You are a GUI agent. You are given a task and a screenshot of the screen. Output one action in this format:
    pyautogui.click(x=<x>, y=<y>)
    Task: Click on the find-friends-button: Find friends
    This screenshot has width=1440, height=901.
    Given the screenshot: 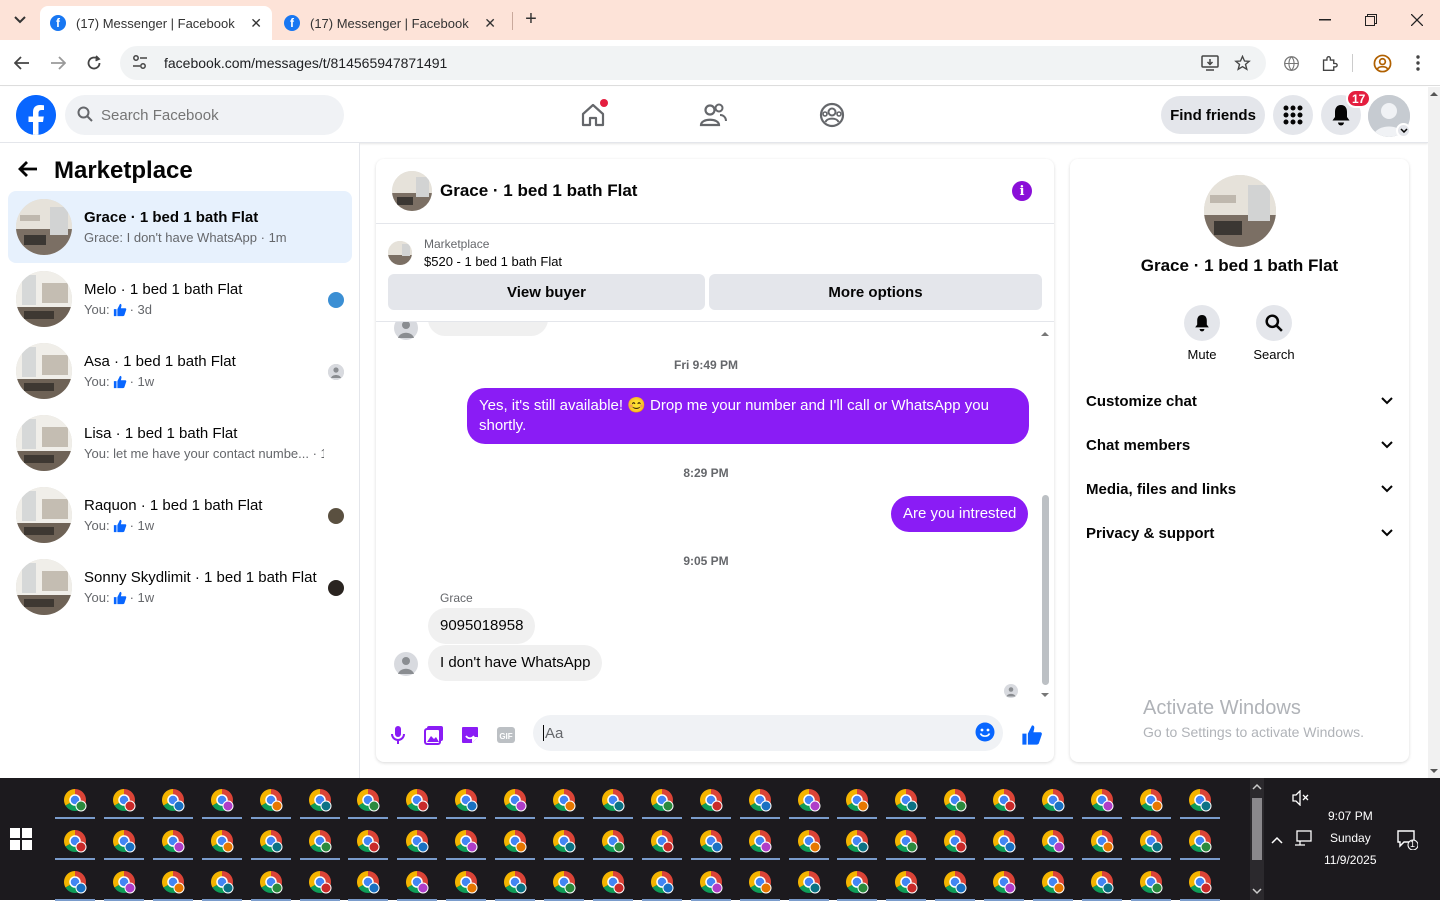 What is the action you would take?
    pyautogui.click(x=1213, y=115)
    